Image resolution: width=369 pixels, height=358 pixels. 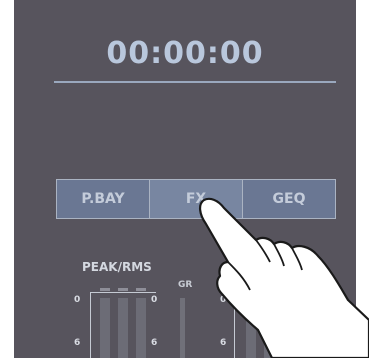 What do you see at coordinates (103, 199) in the screenshot?
I see `tab-pbay: P.BAY` at bounding box center [103, 199].